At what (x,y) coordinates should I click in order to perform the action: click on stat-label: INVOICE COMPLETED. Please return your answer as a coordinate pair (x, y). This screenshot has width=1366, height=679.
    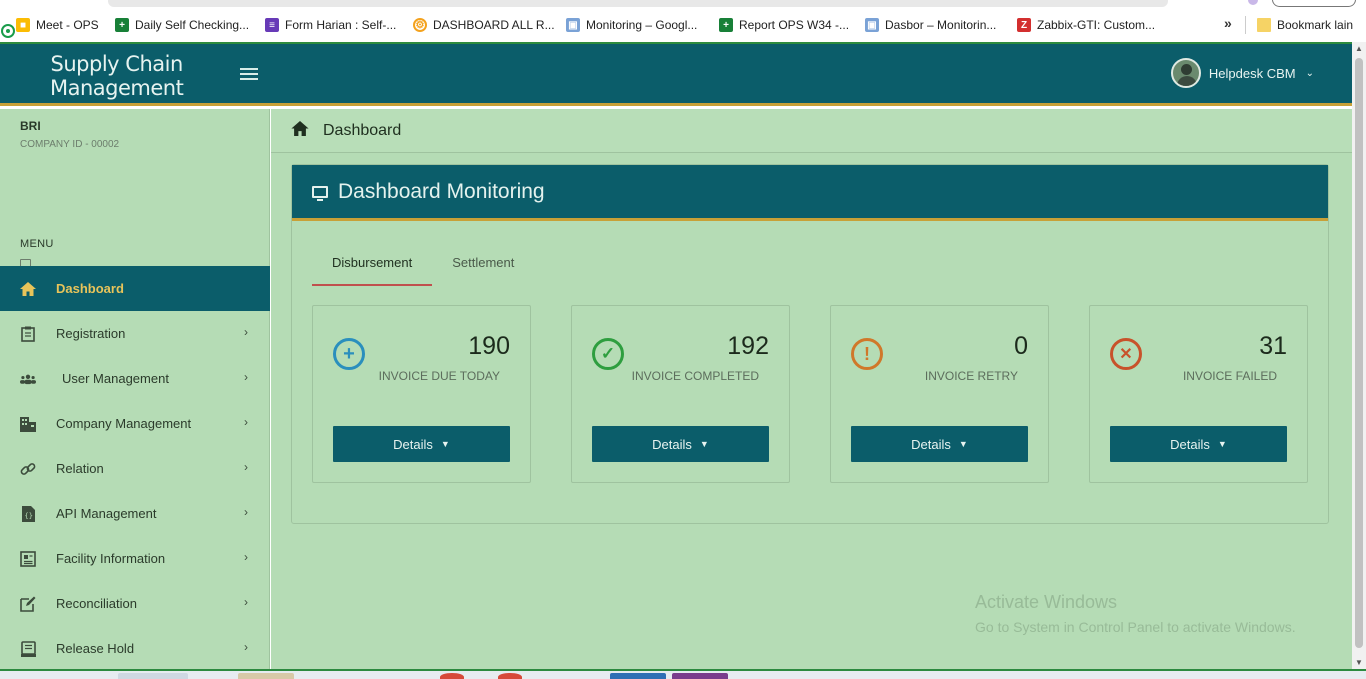
    Looking at the image, I should click on (695, 376).